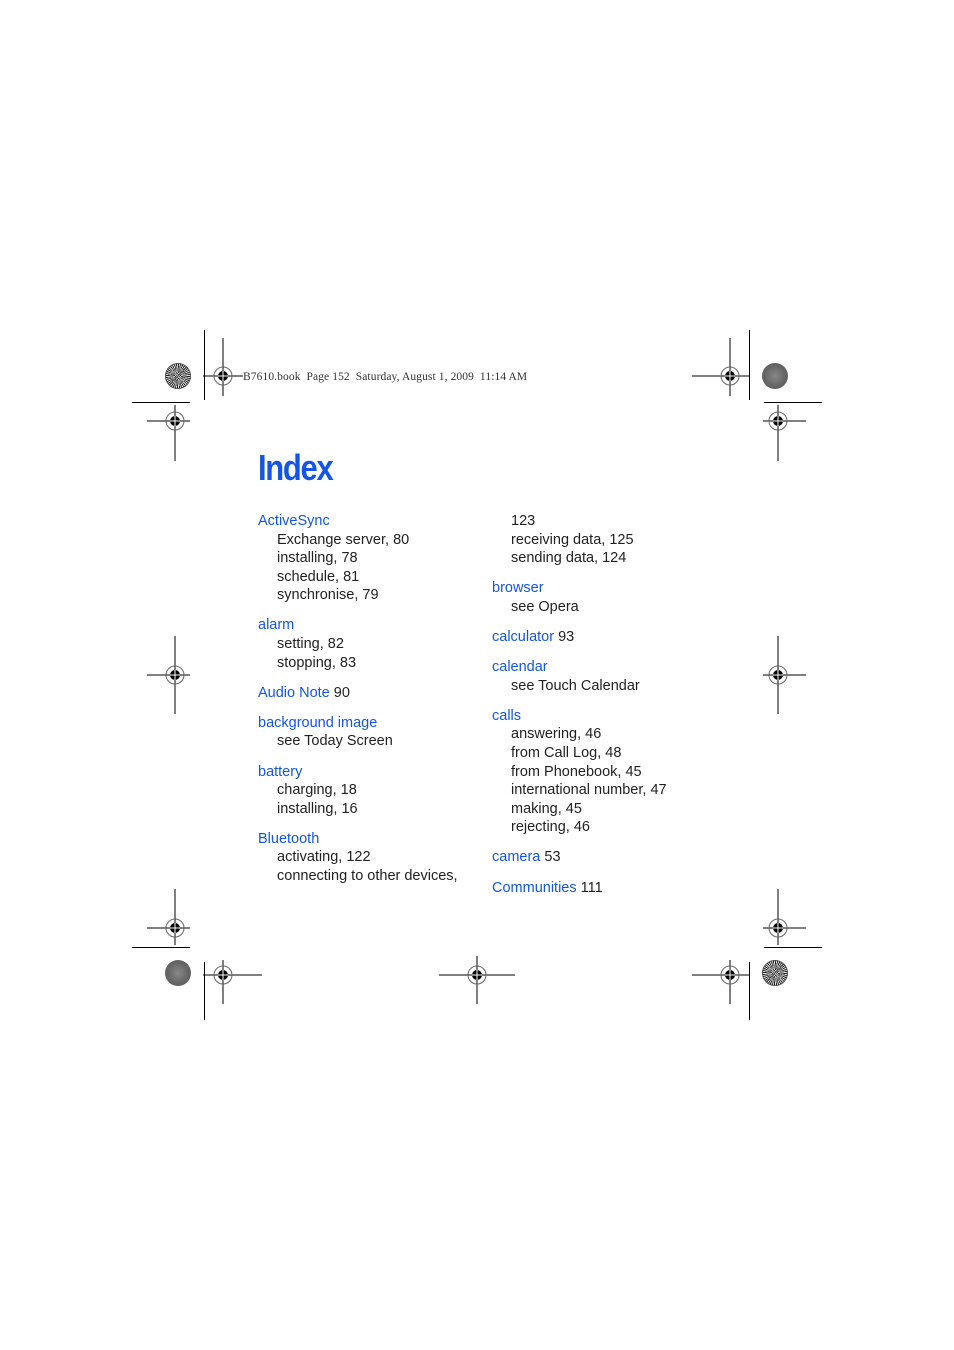  I want to click on index-subentry: synchronise, 79, so click(328, 595).